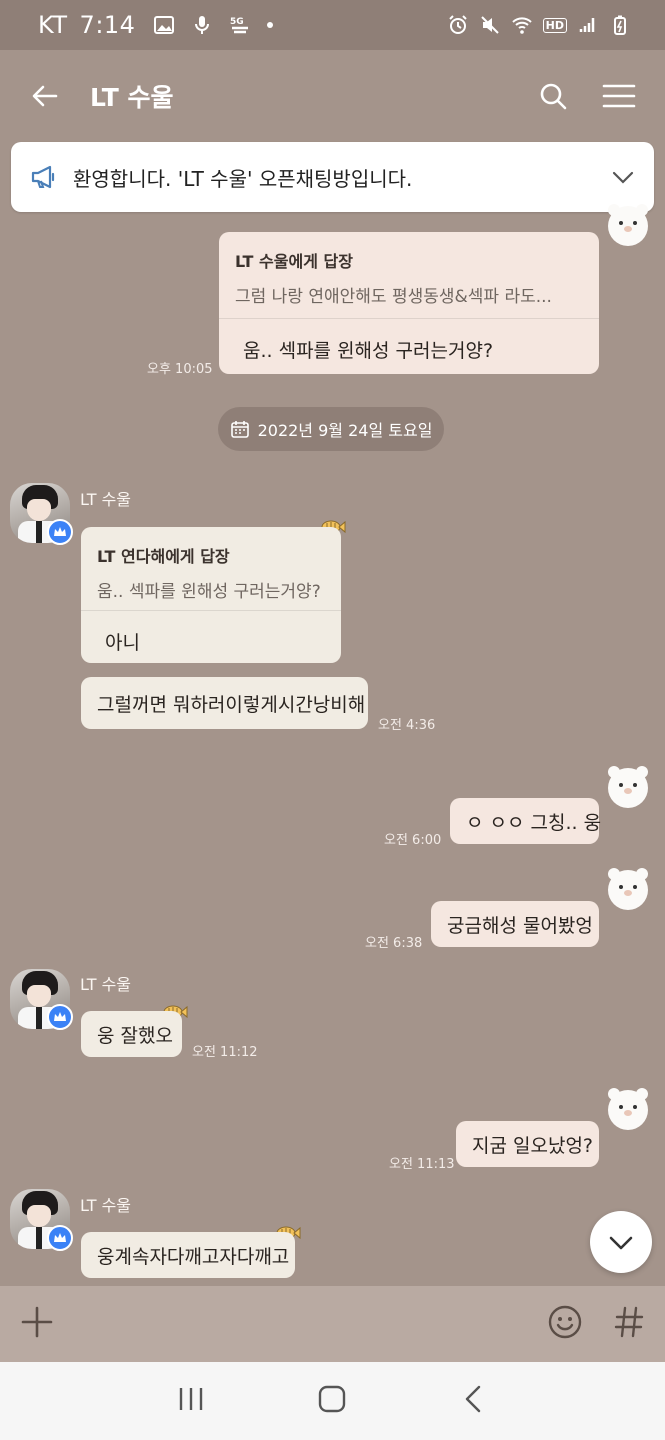 The width and height of the screenshot is (665, 1440). I want to click on message-text: 움.. 섹파를 윈해성 구러는거양?, so click(368, 351).